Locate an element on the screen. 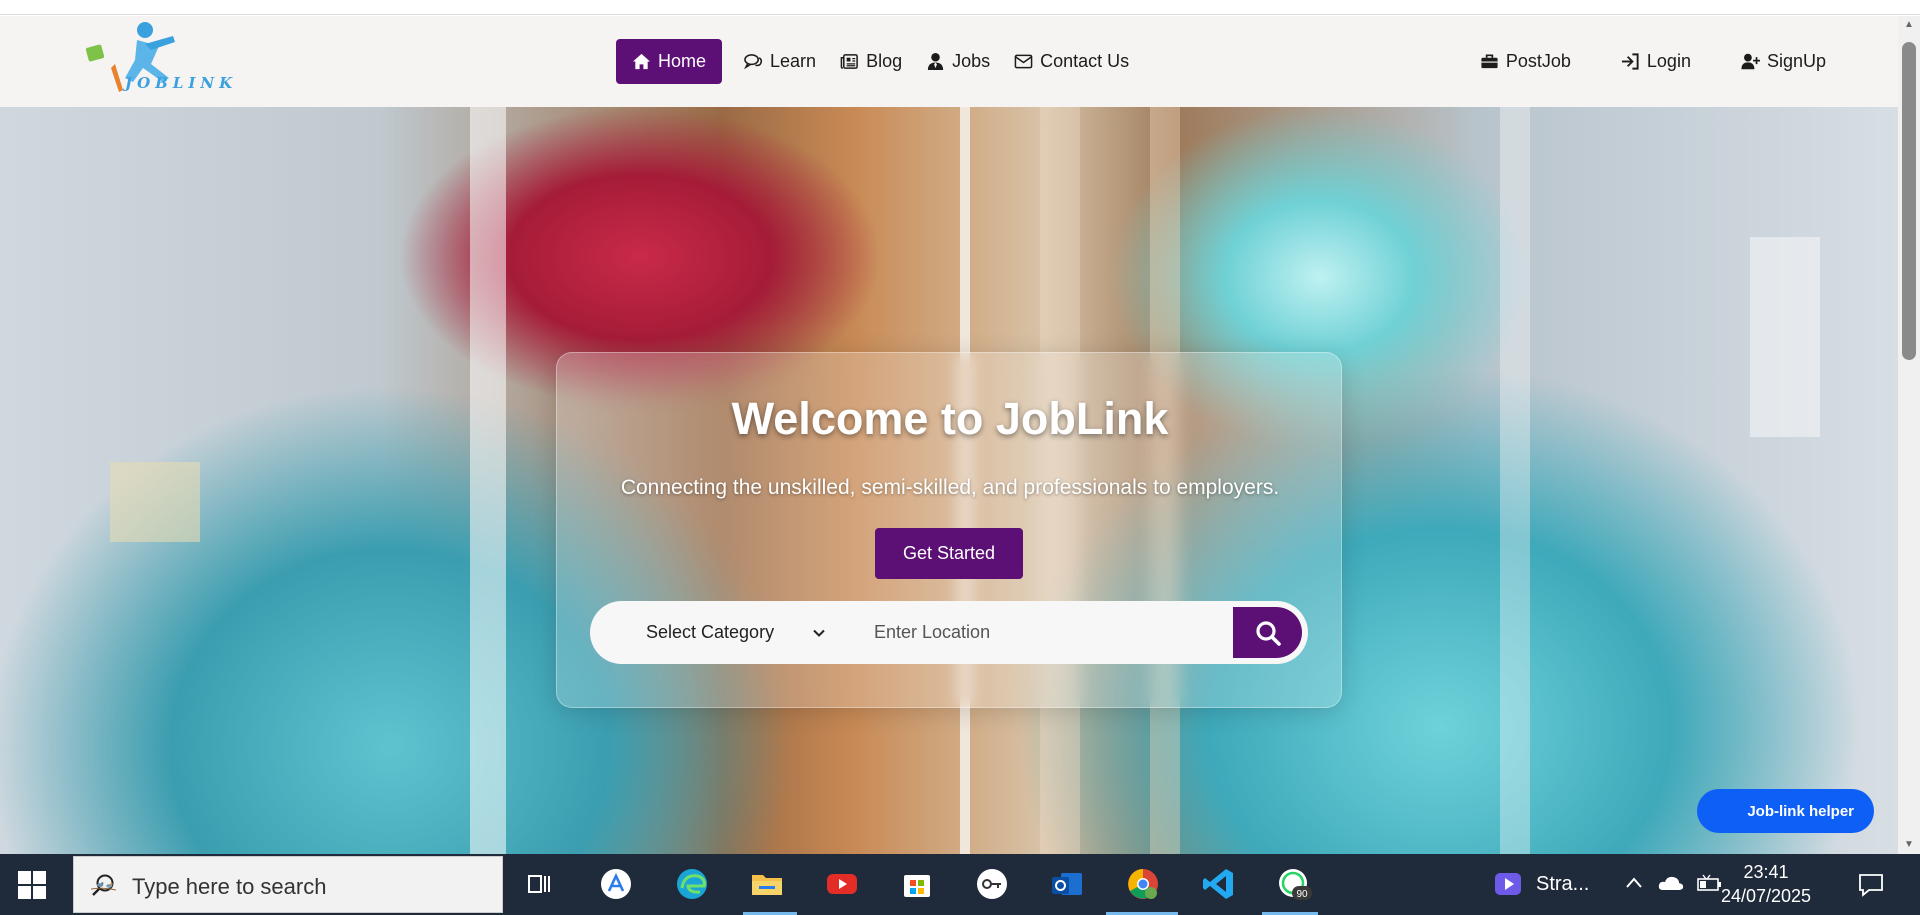 The width and height of the screenshot is (1920, 915). chrome-icon is located at coordinates (1143, 884).